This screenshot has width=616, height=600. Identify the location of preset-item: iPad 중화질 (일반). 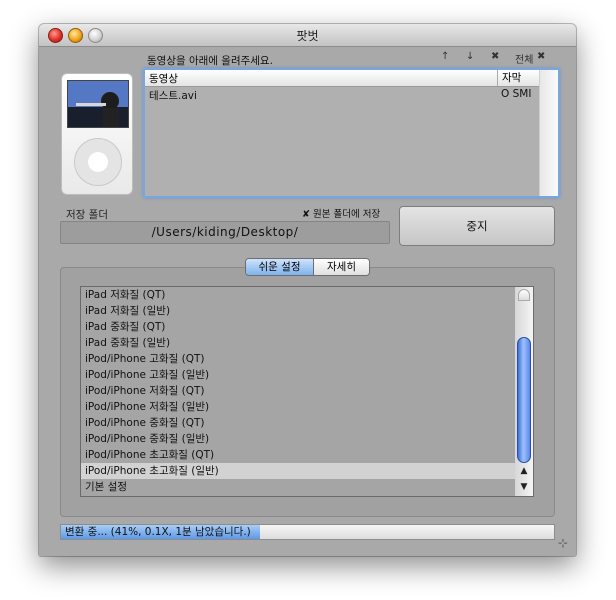
(300, 343).